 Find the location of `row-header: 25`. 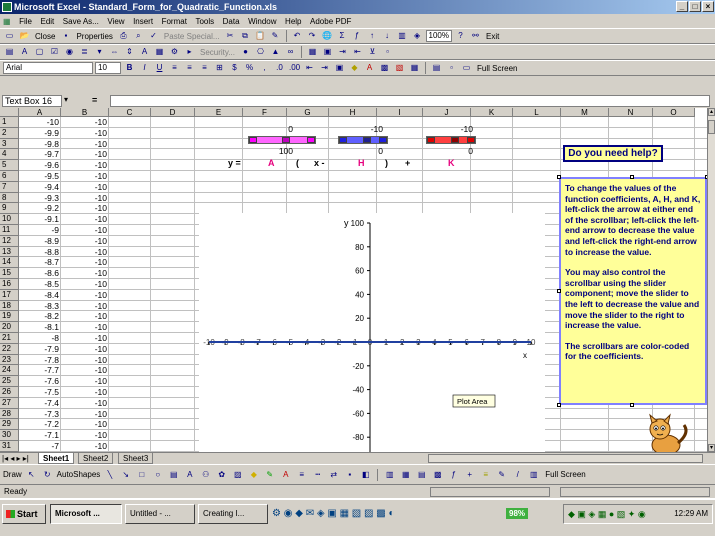

row-header: 25 is located at coordinates (9, 381).